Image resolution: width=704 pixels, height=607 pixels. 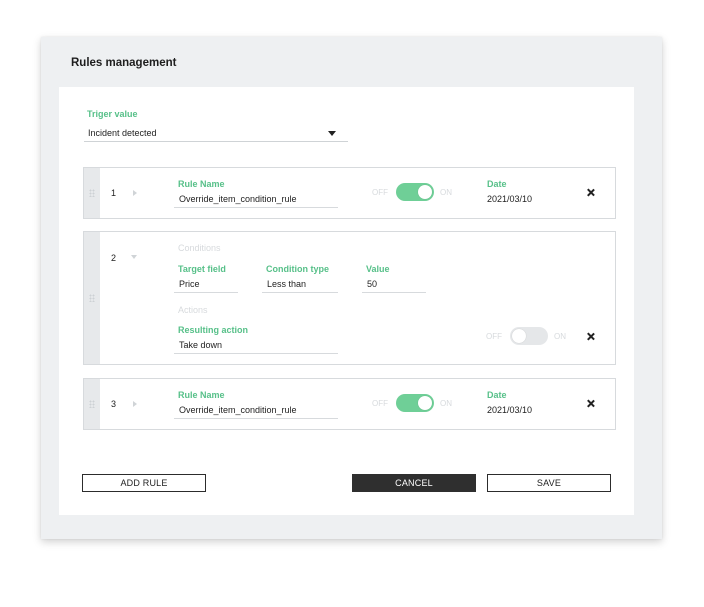 What do you see at coordinates (216, 132) in the screenshot?
I see `trigger-value-select: Incident detected` at bounding box center [216, 132].